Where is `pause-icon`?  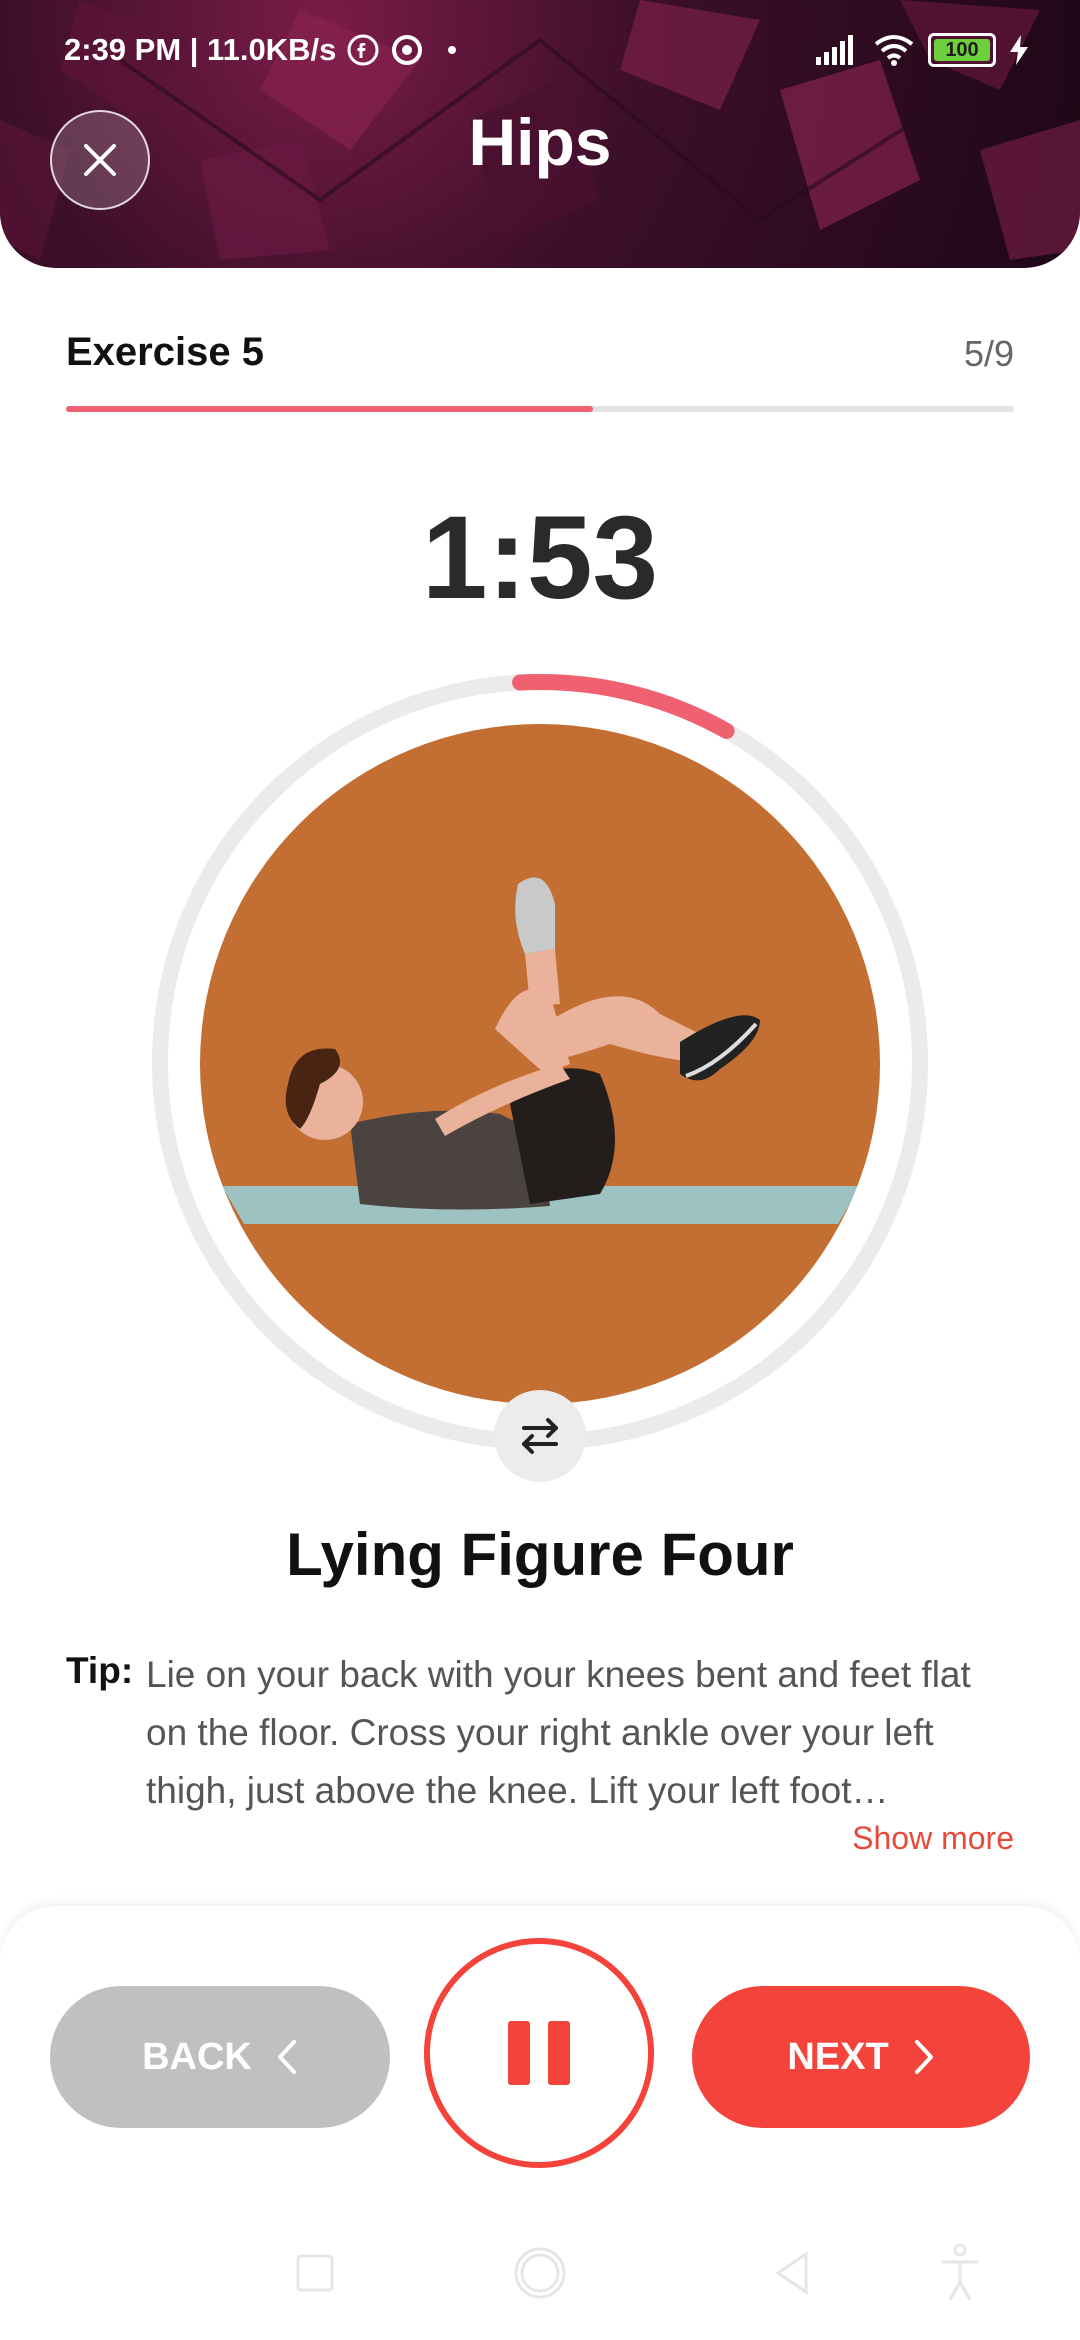
pause-icon is located at coordinates (519, 2053).